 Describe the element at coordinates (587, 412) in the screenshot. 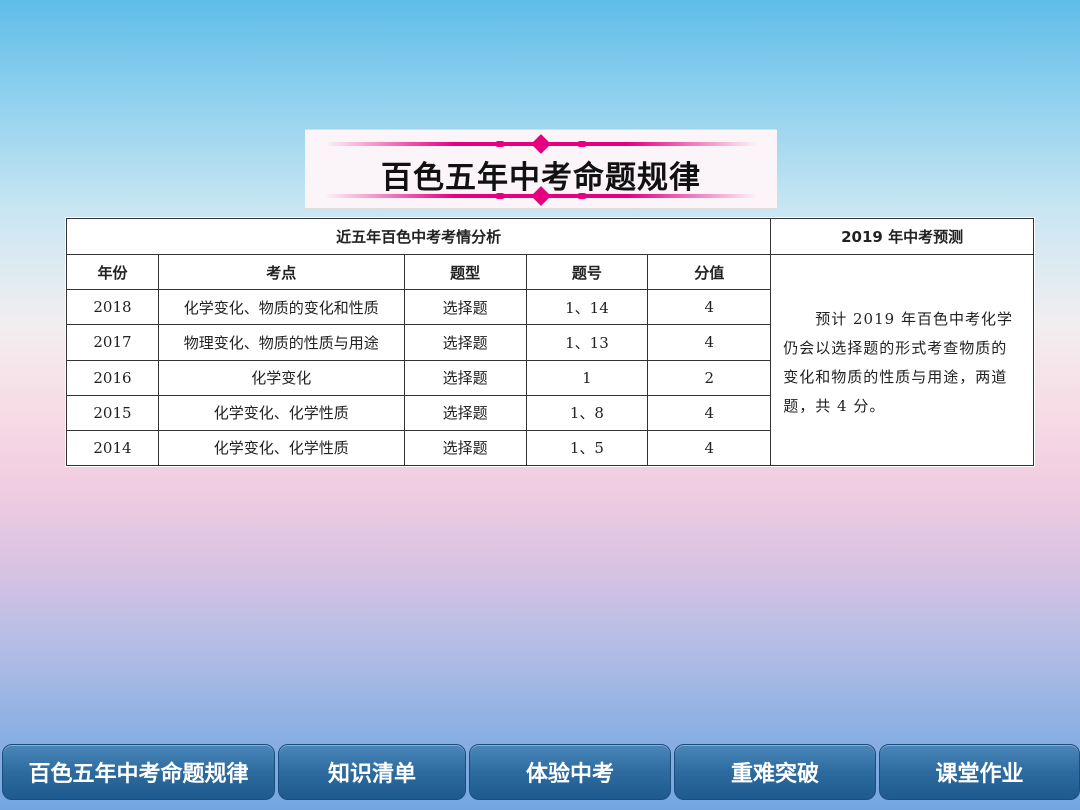

I see `cell-number: 1、8` at that location.